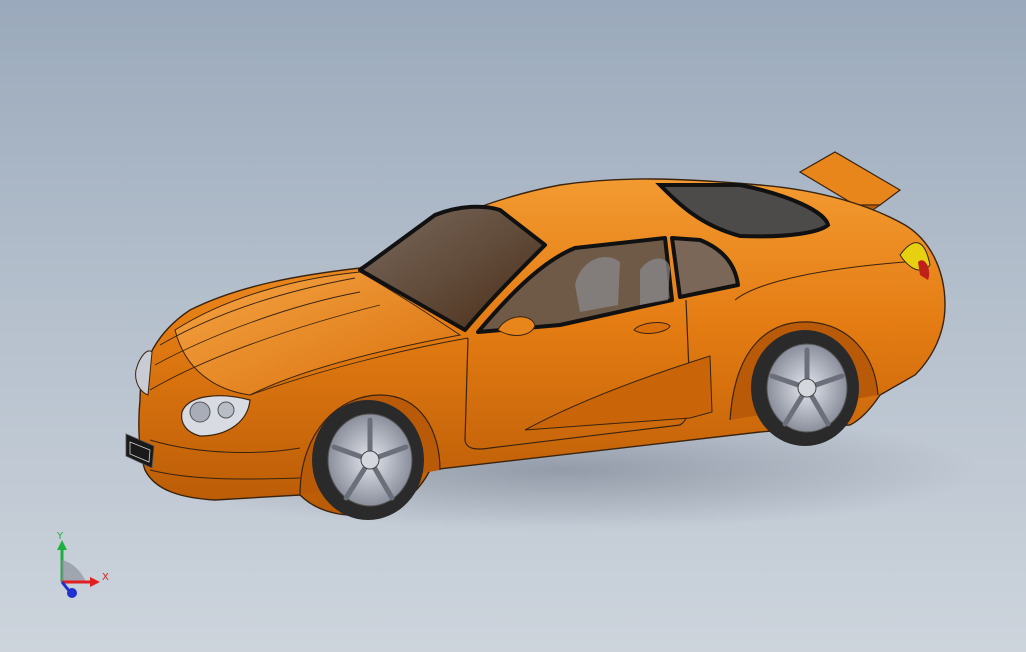 This screenshot has height=652, width=1026. What do you see at coordinates (74, 571) in the screenshot?
I see `triad-plane` at bounding box center [74, 571].